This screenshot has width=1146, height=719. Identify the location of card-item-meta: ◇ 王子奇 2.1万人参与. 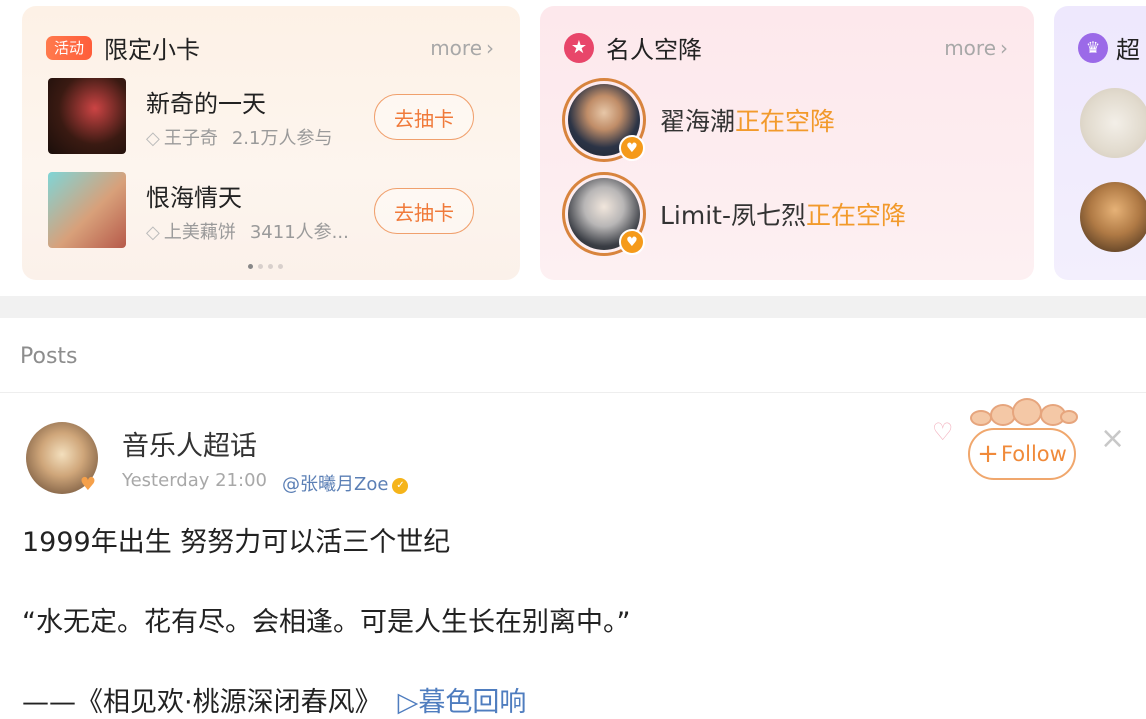
(239, 137).